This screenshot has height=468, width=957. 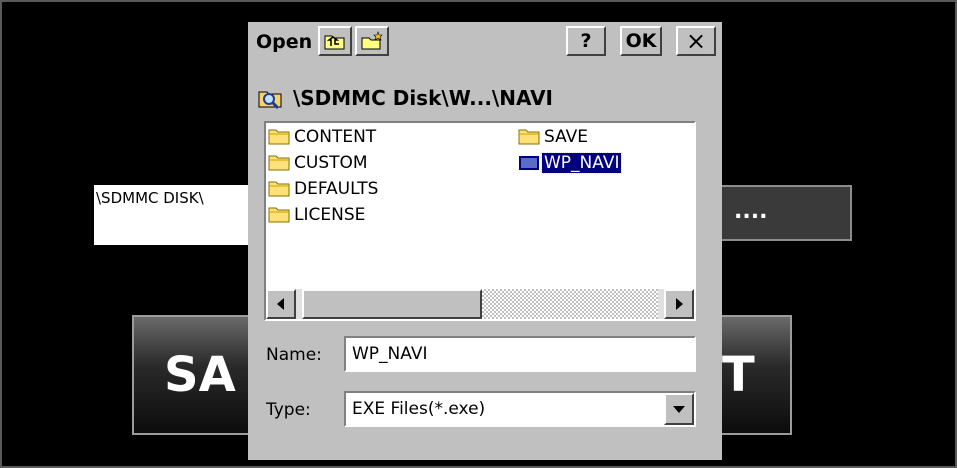 I want to click on chevron-down-icon, so click(x=679, y=409).